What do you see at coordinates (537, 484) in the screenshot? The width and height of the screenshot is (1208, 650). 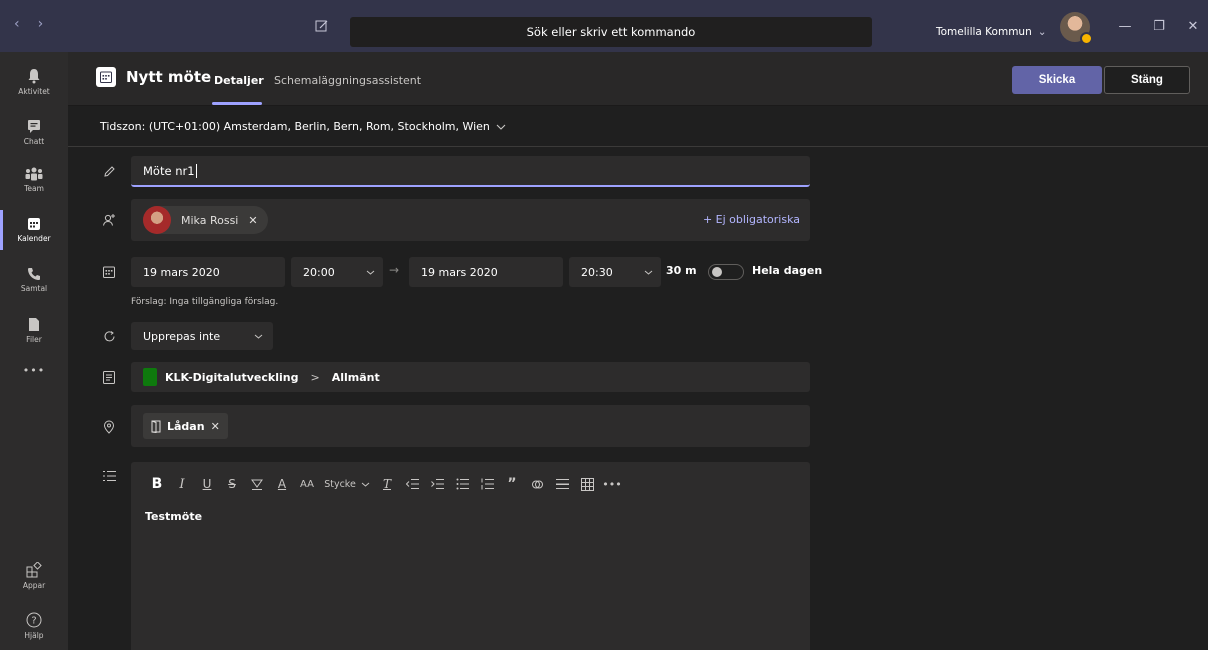 I see `link-icon` at bounding box center [537, 484].